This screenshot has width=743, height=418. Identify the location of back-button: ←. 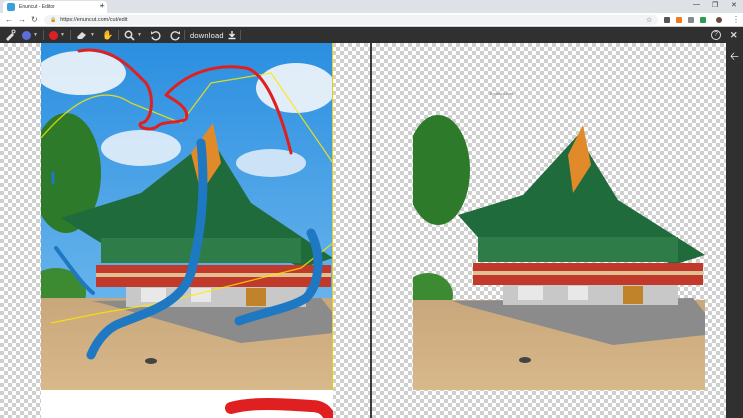
(9, 19).